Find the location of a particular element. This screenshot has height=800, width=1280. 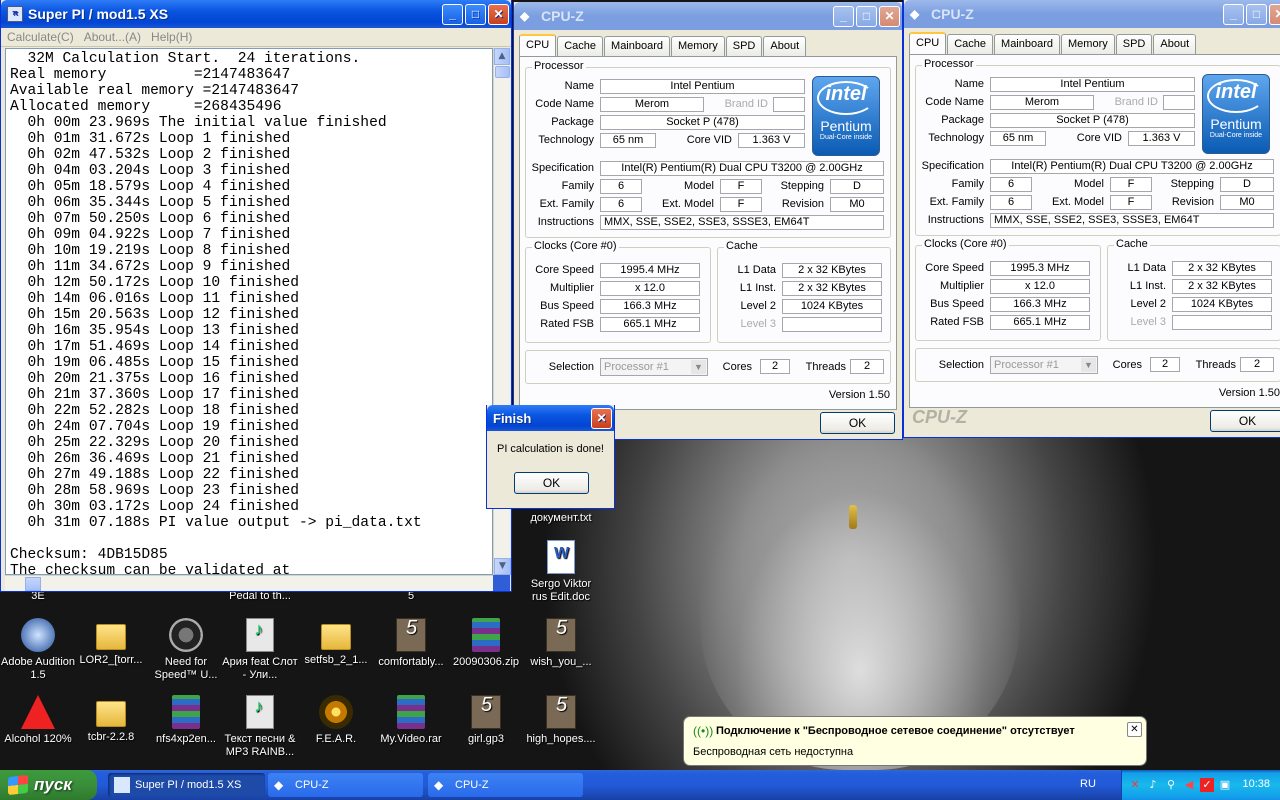

field-label: Specification is located at coordinates (952, 166).